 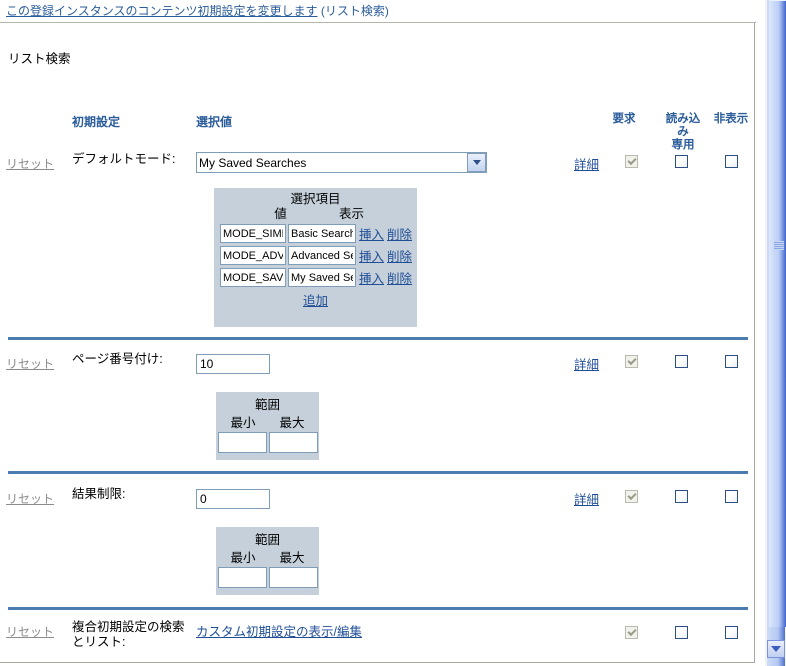 What do you see at coordinates (681, 496) in the screenshot?
I see `readonly-checkbox-result-limit` at bounding box center [681, 496].